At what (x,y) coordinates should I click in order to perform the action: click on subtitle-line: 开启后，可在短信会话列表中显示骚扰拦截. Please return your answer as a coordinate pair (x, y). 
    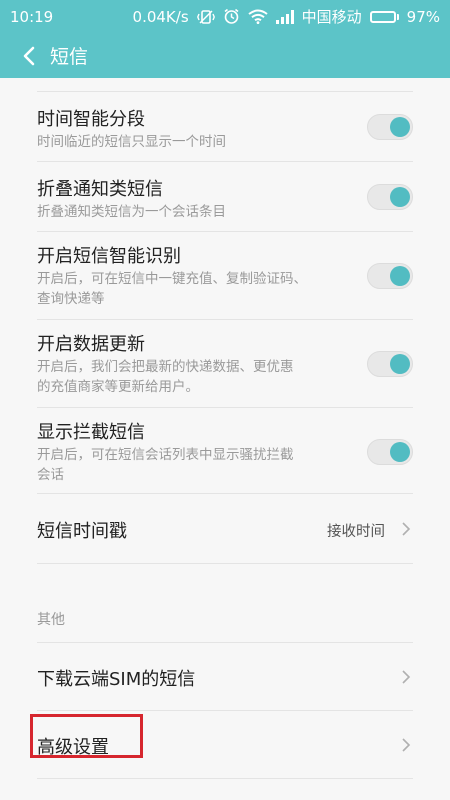
    Looking at the image, I should click on (165, 455).